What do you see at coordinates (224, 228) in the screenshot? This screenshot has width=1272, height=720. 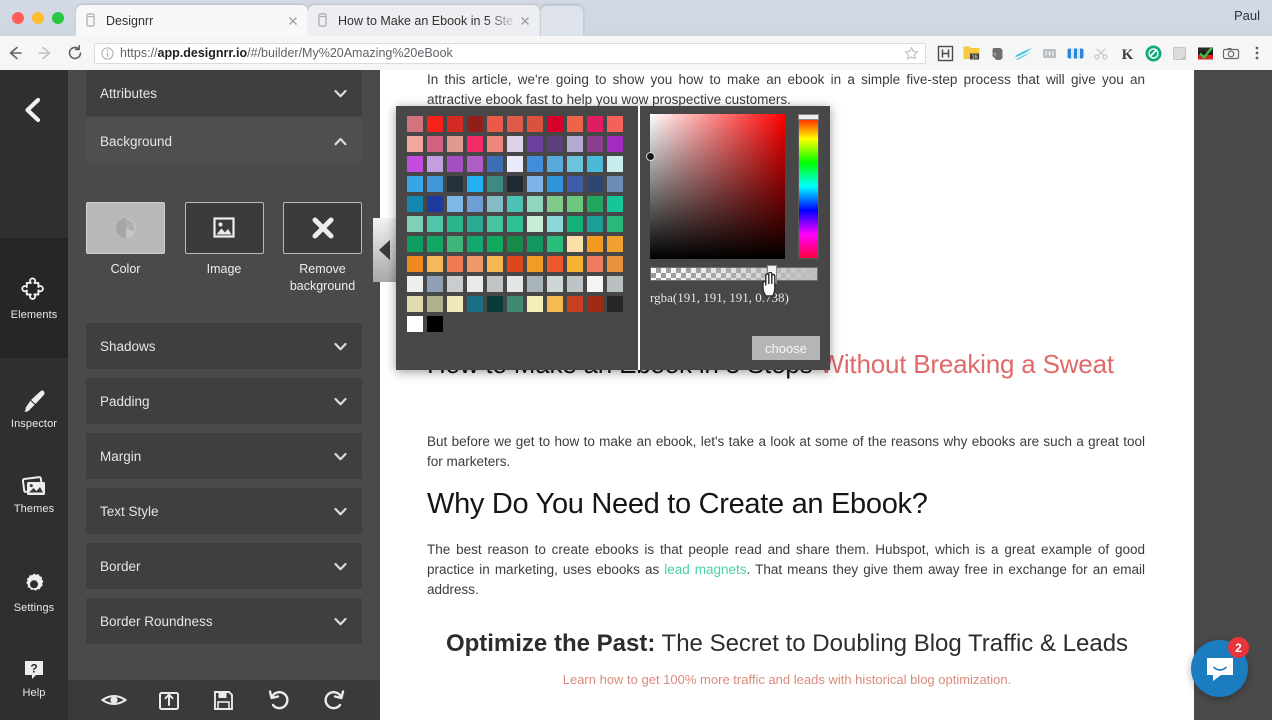 I see `image-option-button` at bounding box center [224, 228].